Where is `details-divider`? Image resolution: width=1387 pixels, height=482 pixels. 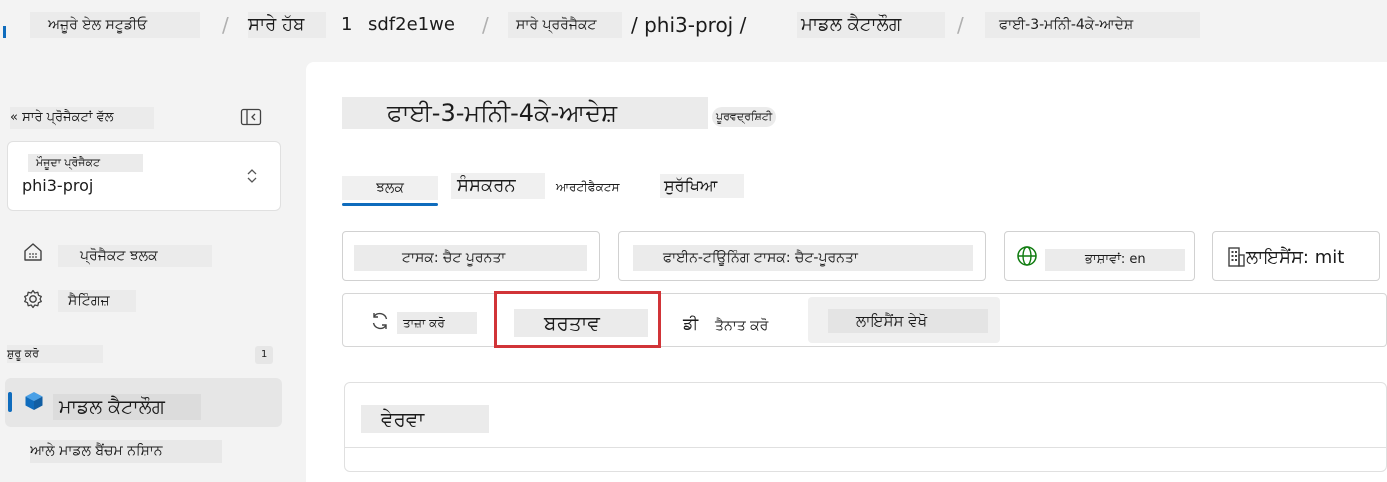 details-divider is located at coordinates (865, 447).